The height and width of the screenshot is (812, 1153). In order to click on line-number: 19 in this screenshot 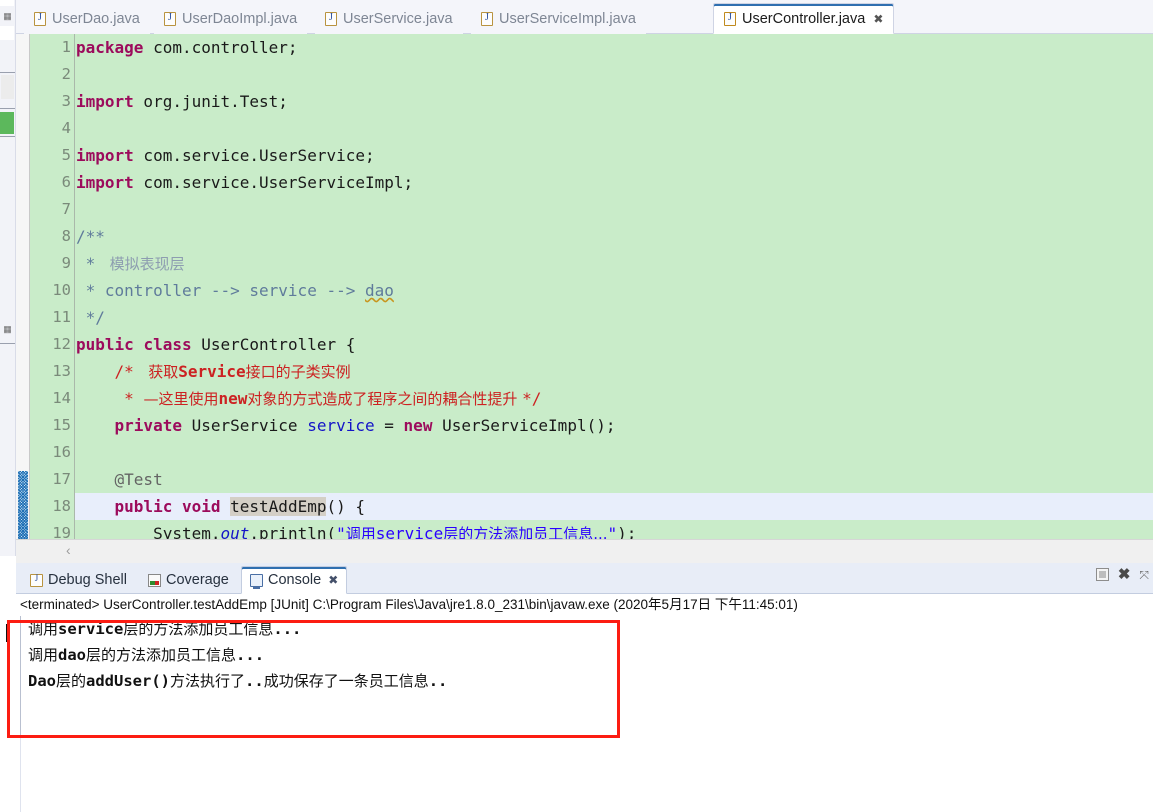, I will do `click(61, 531)`.